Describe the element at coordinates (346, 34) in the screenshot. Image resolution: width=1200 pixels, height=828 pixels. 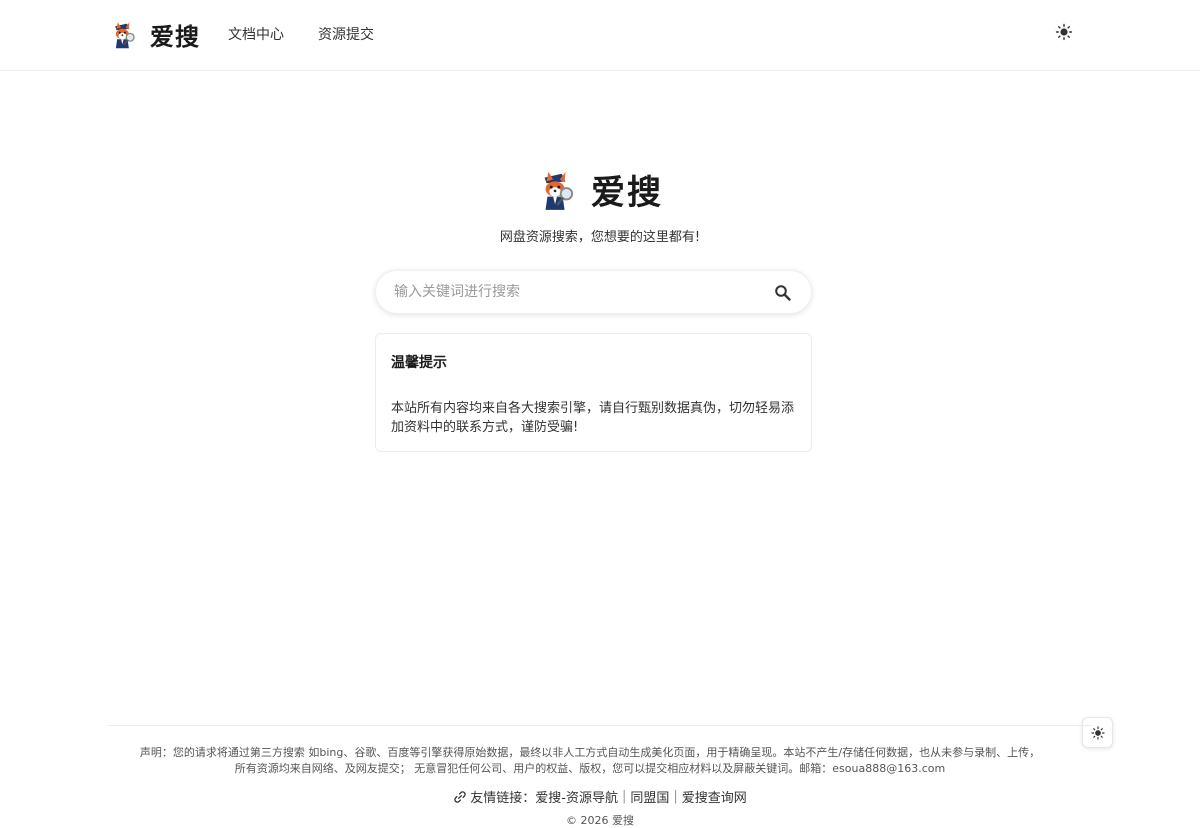
I see `nav-link-submit: 资源提交` at that location.